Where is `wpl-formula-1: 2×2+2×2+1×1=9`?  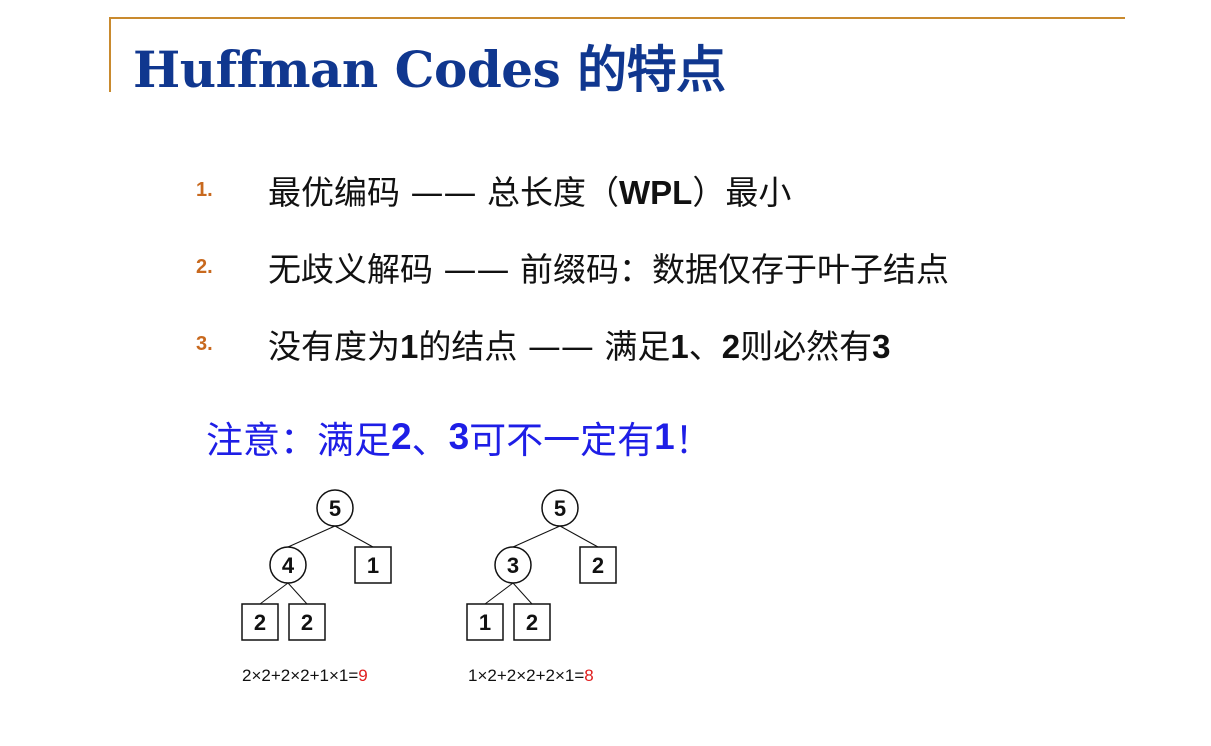 wpl-formula-1: 2×2+2×2+1×1=9 is located at coordinates (305, 675).